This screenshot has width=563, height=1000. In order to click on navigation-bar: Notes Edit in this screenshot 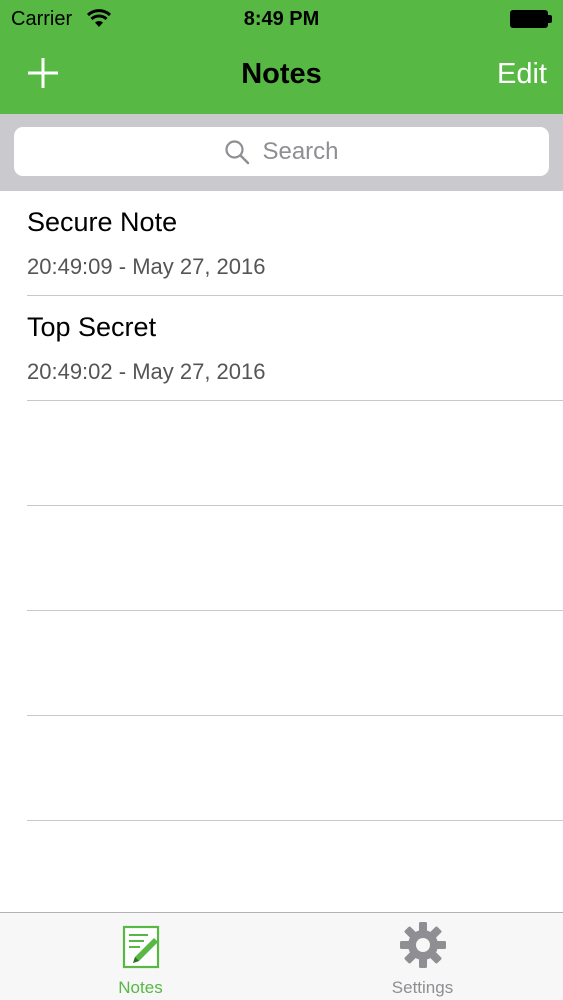, I will do `click(281, 76)`.